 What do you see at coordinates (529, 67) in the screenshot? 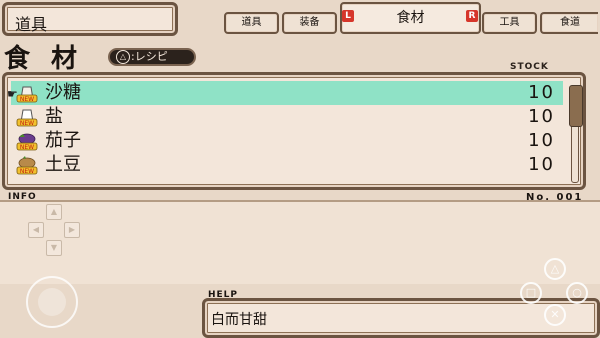
I see `stock-header: STOCK` at bounding box center [529, 67].